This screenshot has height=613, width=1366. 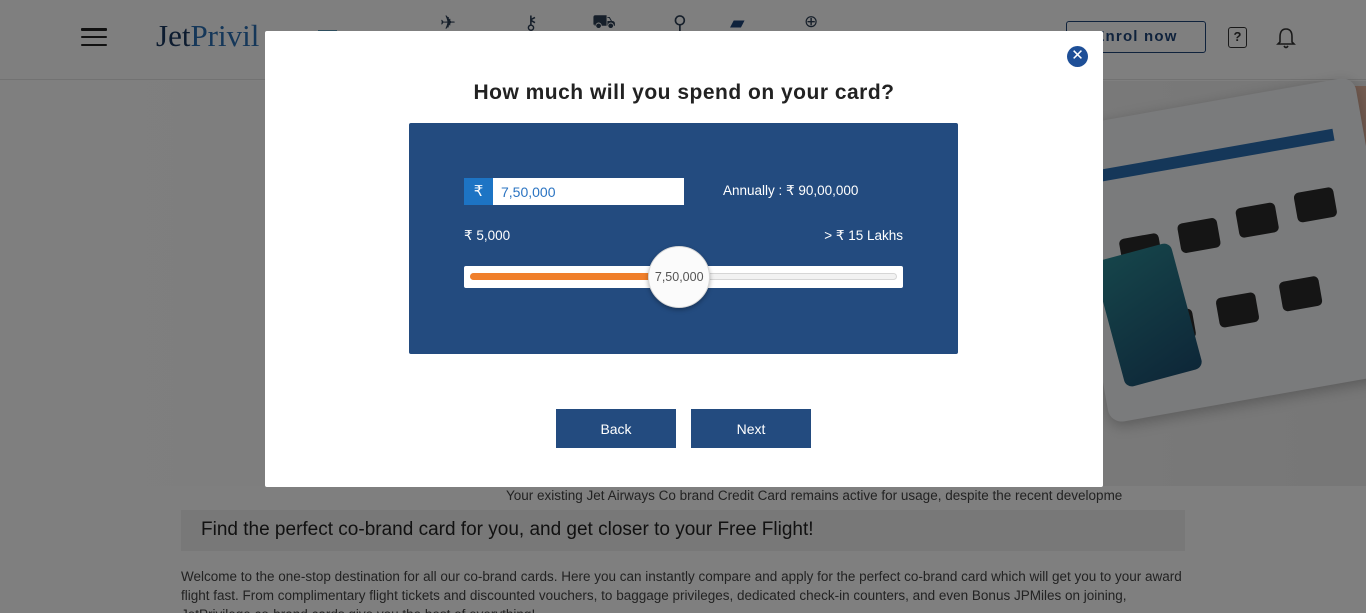 What do you see at coordinates (679, 277) in the screenshot?
I see `slider-handle: 7,50,000` at bounding box center [679, 277].